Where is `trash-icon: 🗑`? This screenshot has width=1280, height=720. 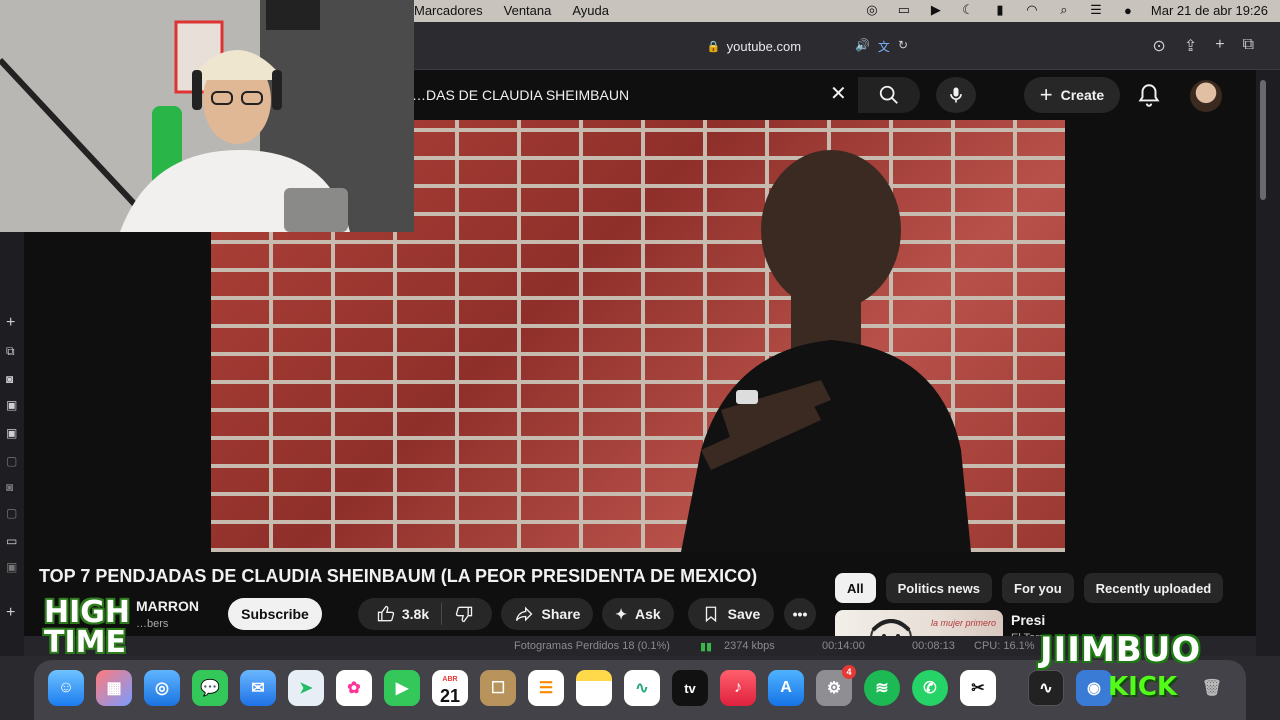 trash-icon: 🗑 is located at coordinates (1212, 688).